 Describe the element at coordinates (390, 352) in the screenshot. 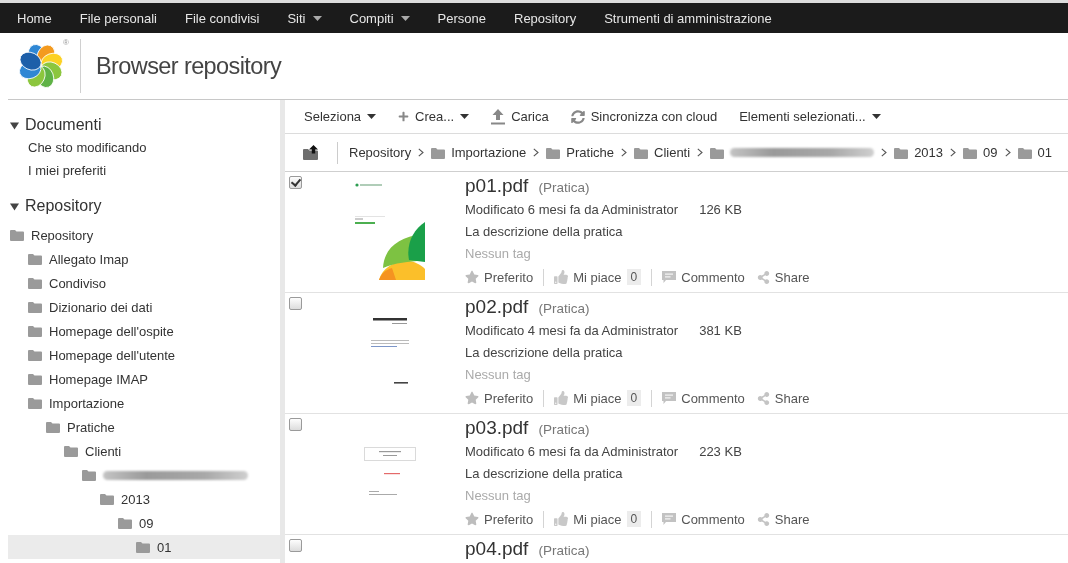

I see `document-thumbnail-drawing` at that location.